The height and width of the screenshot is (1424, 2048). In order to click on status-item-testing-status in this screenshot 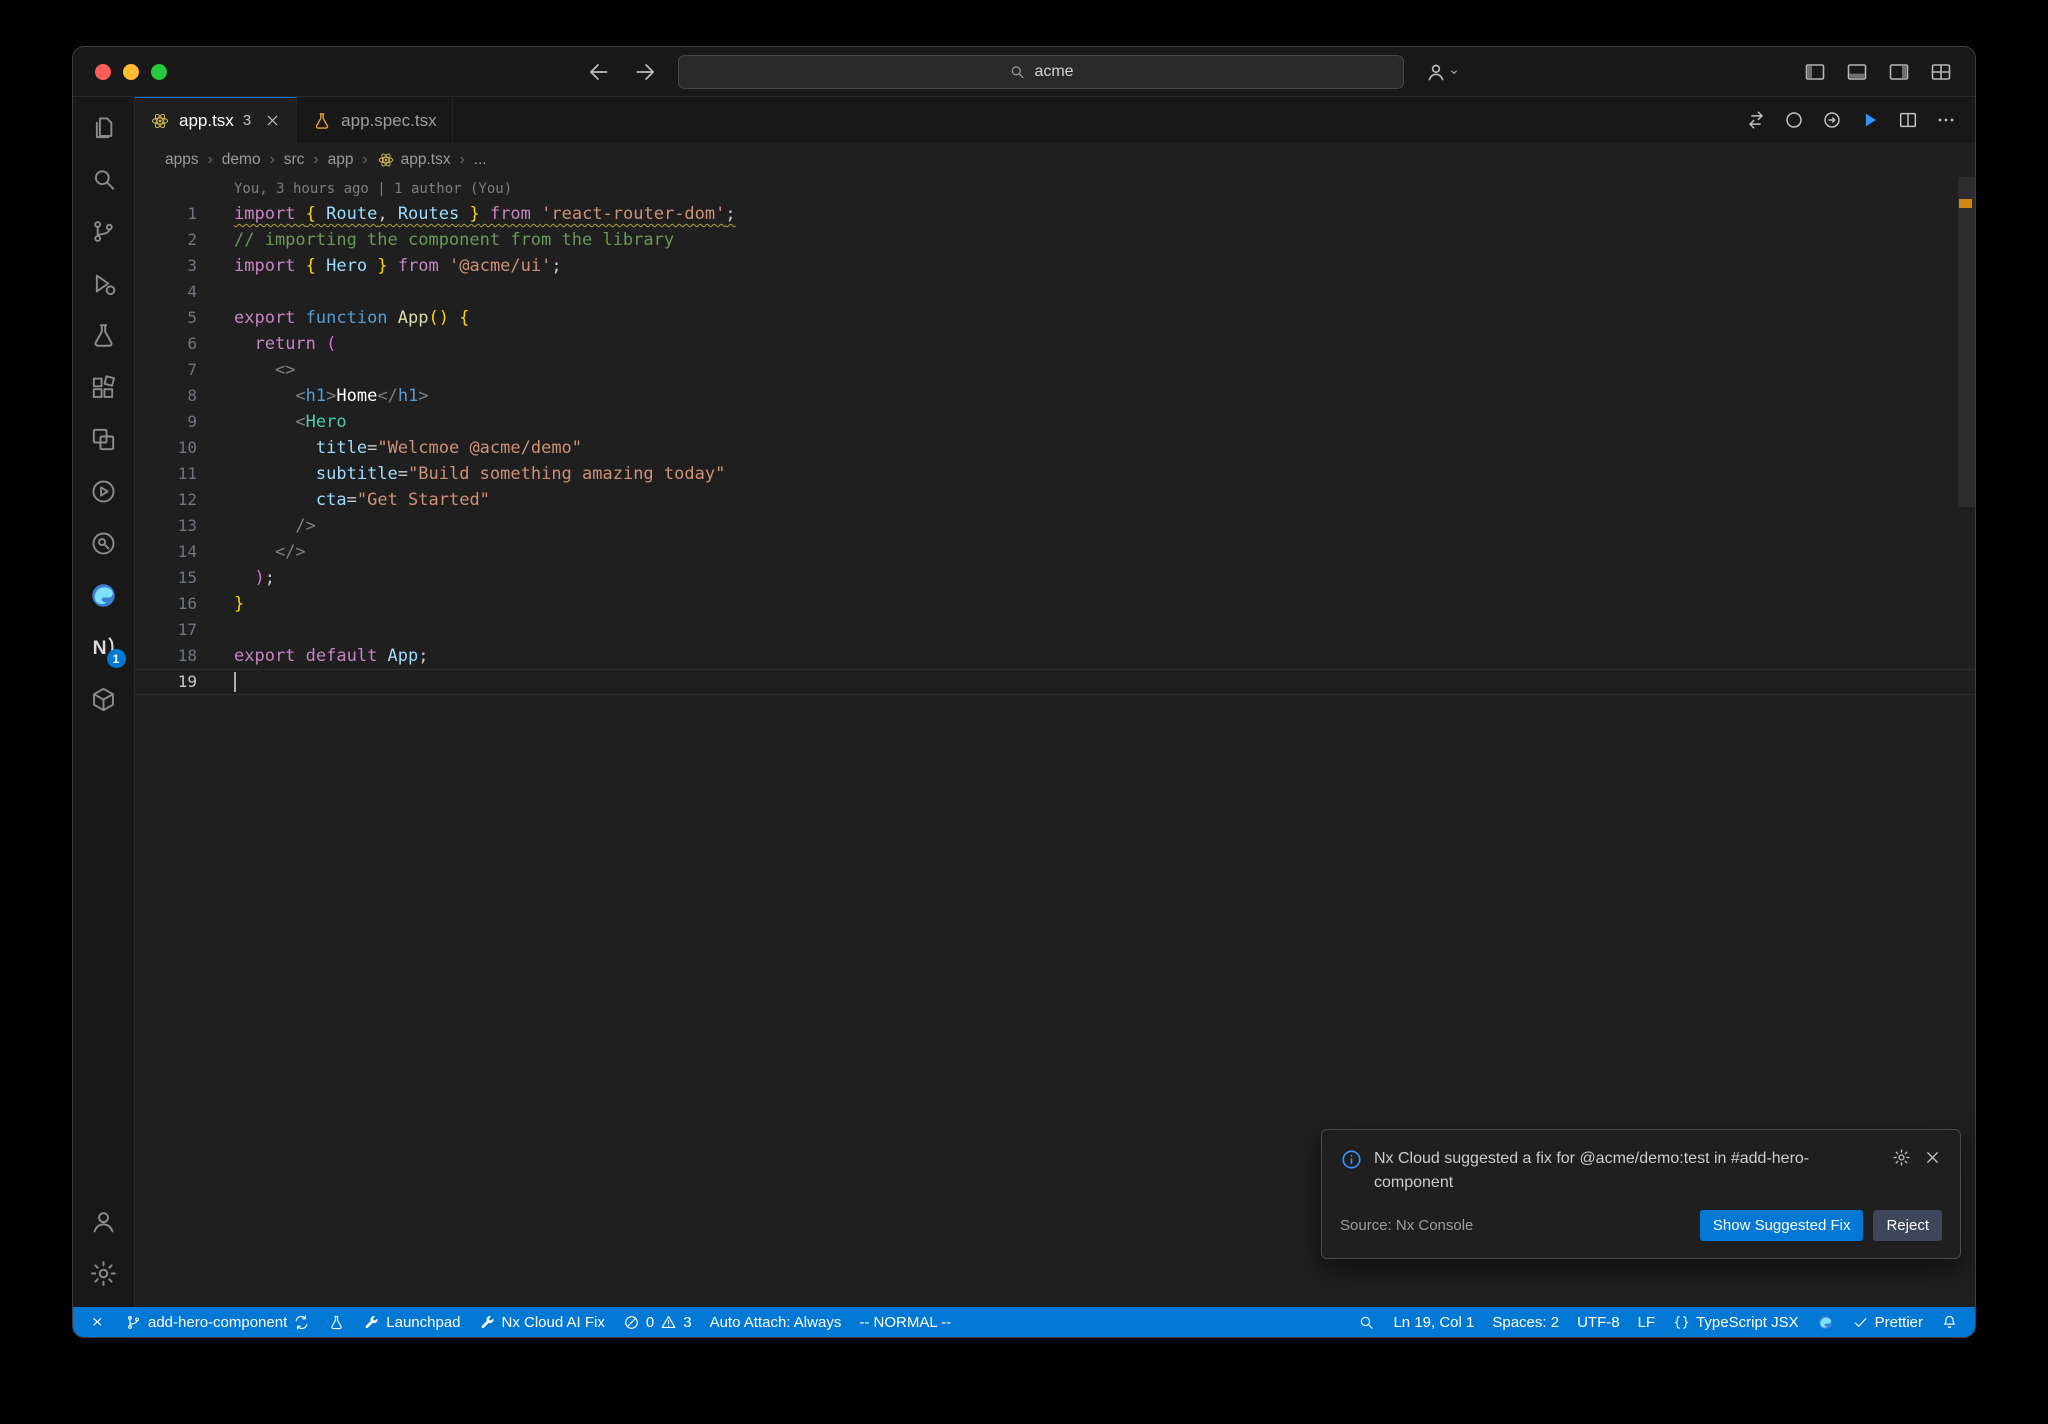, I will do `click(336, 1322)`.